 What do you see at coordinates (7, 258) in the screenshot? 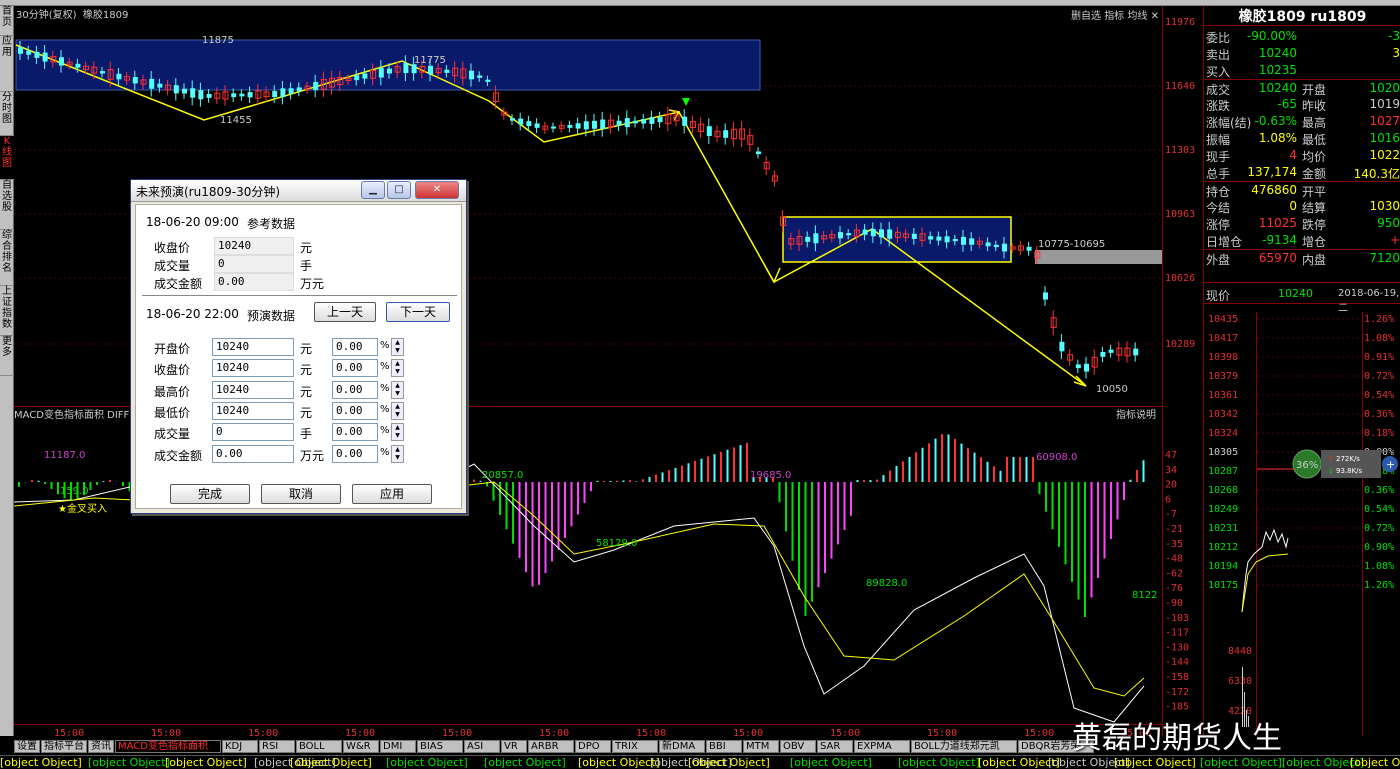
I see `left-tab-ranking: 综合排名` at bounding box center [7, 258].